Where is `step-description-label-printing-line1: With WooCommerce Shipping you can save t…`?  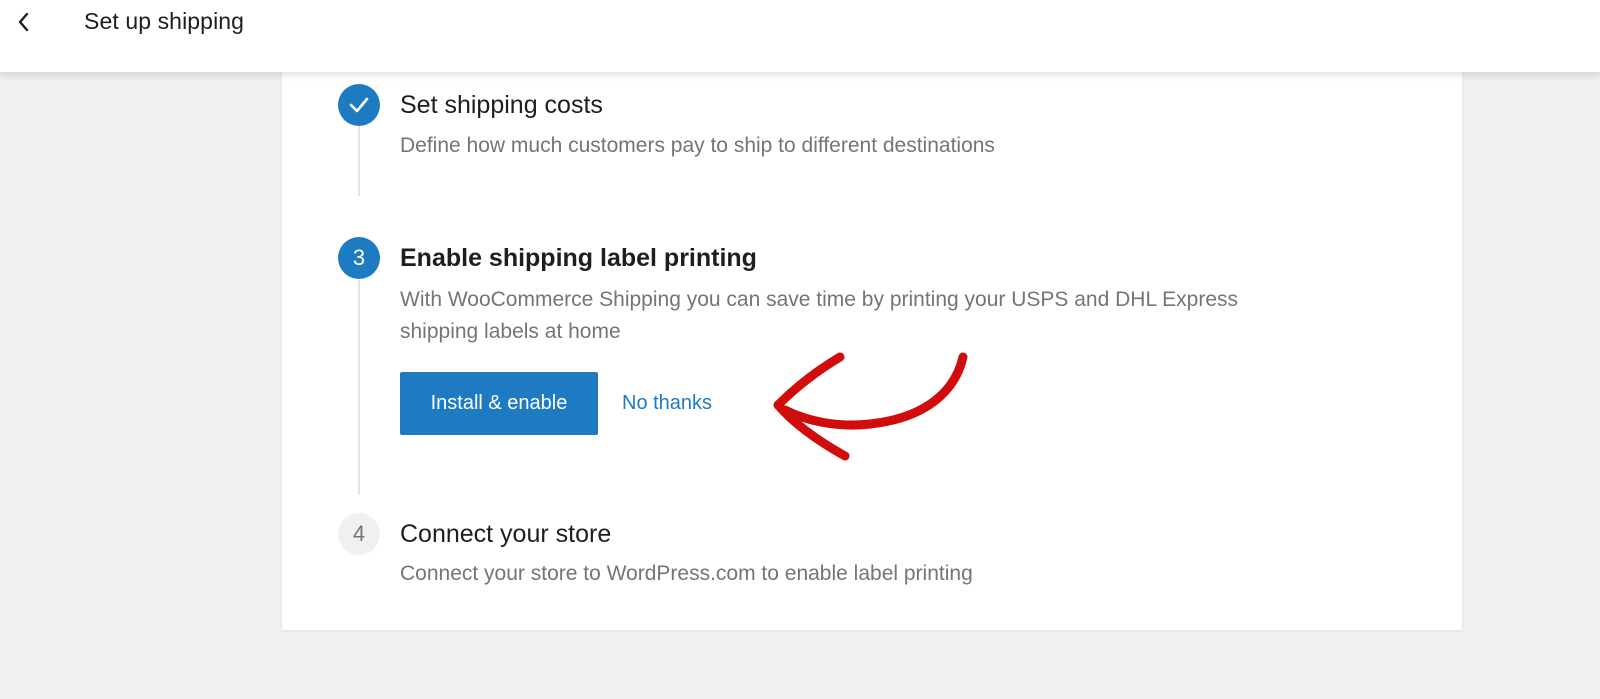 step-description-label-printing-line1: With WooCommerce Shipping you can save t… is located at coordinates (819, 299).